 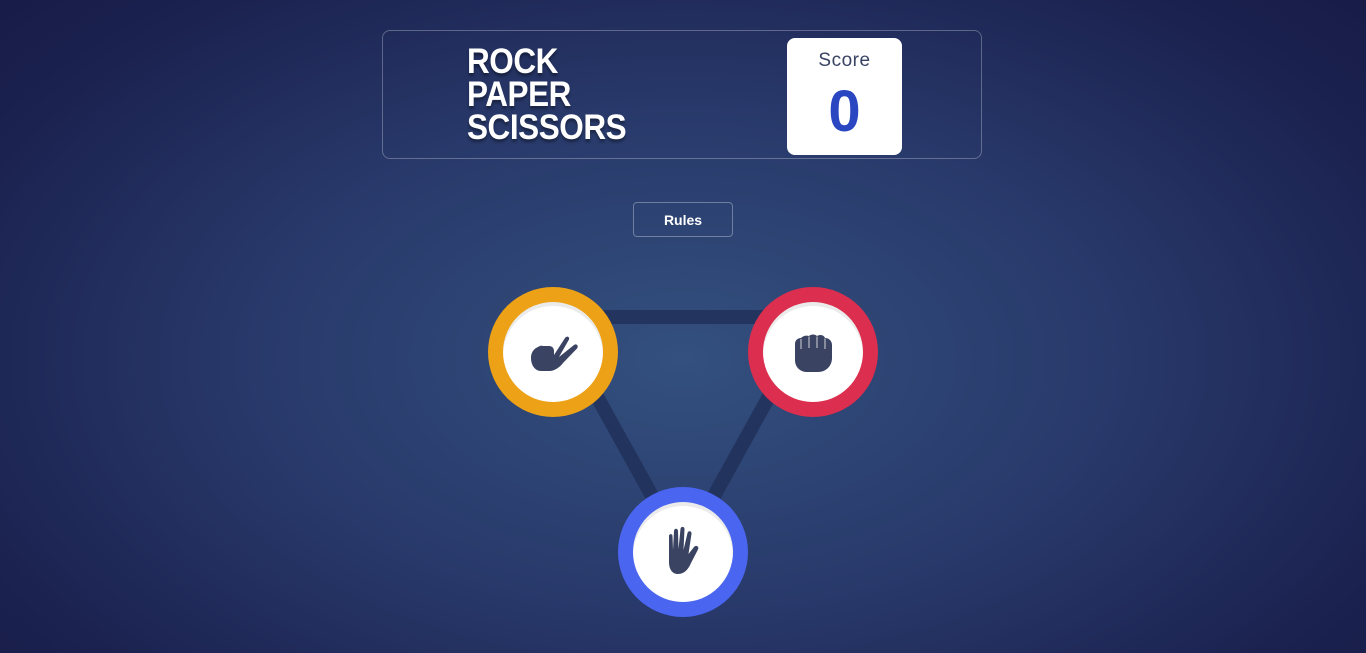 I want to click on title-line-scissors: SCISSORS, so click(x=547, y=127).